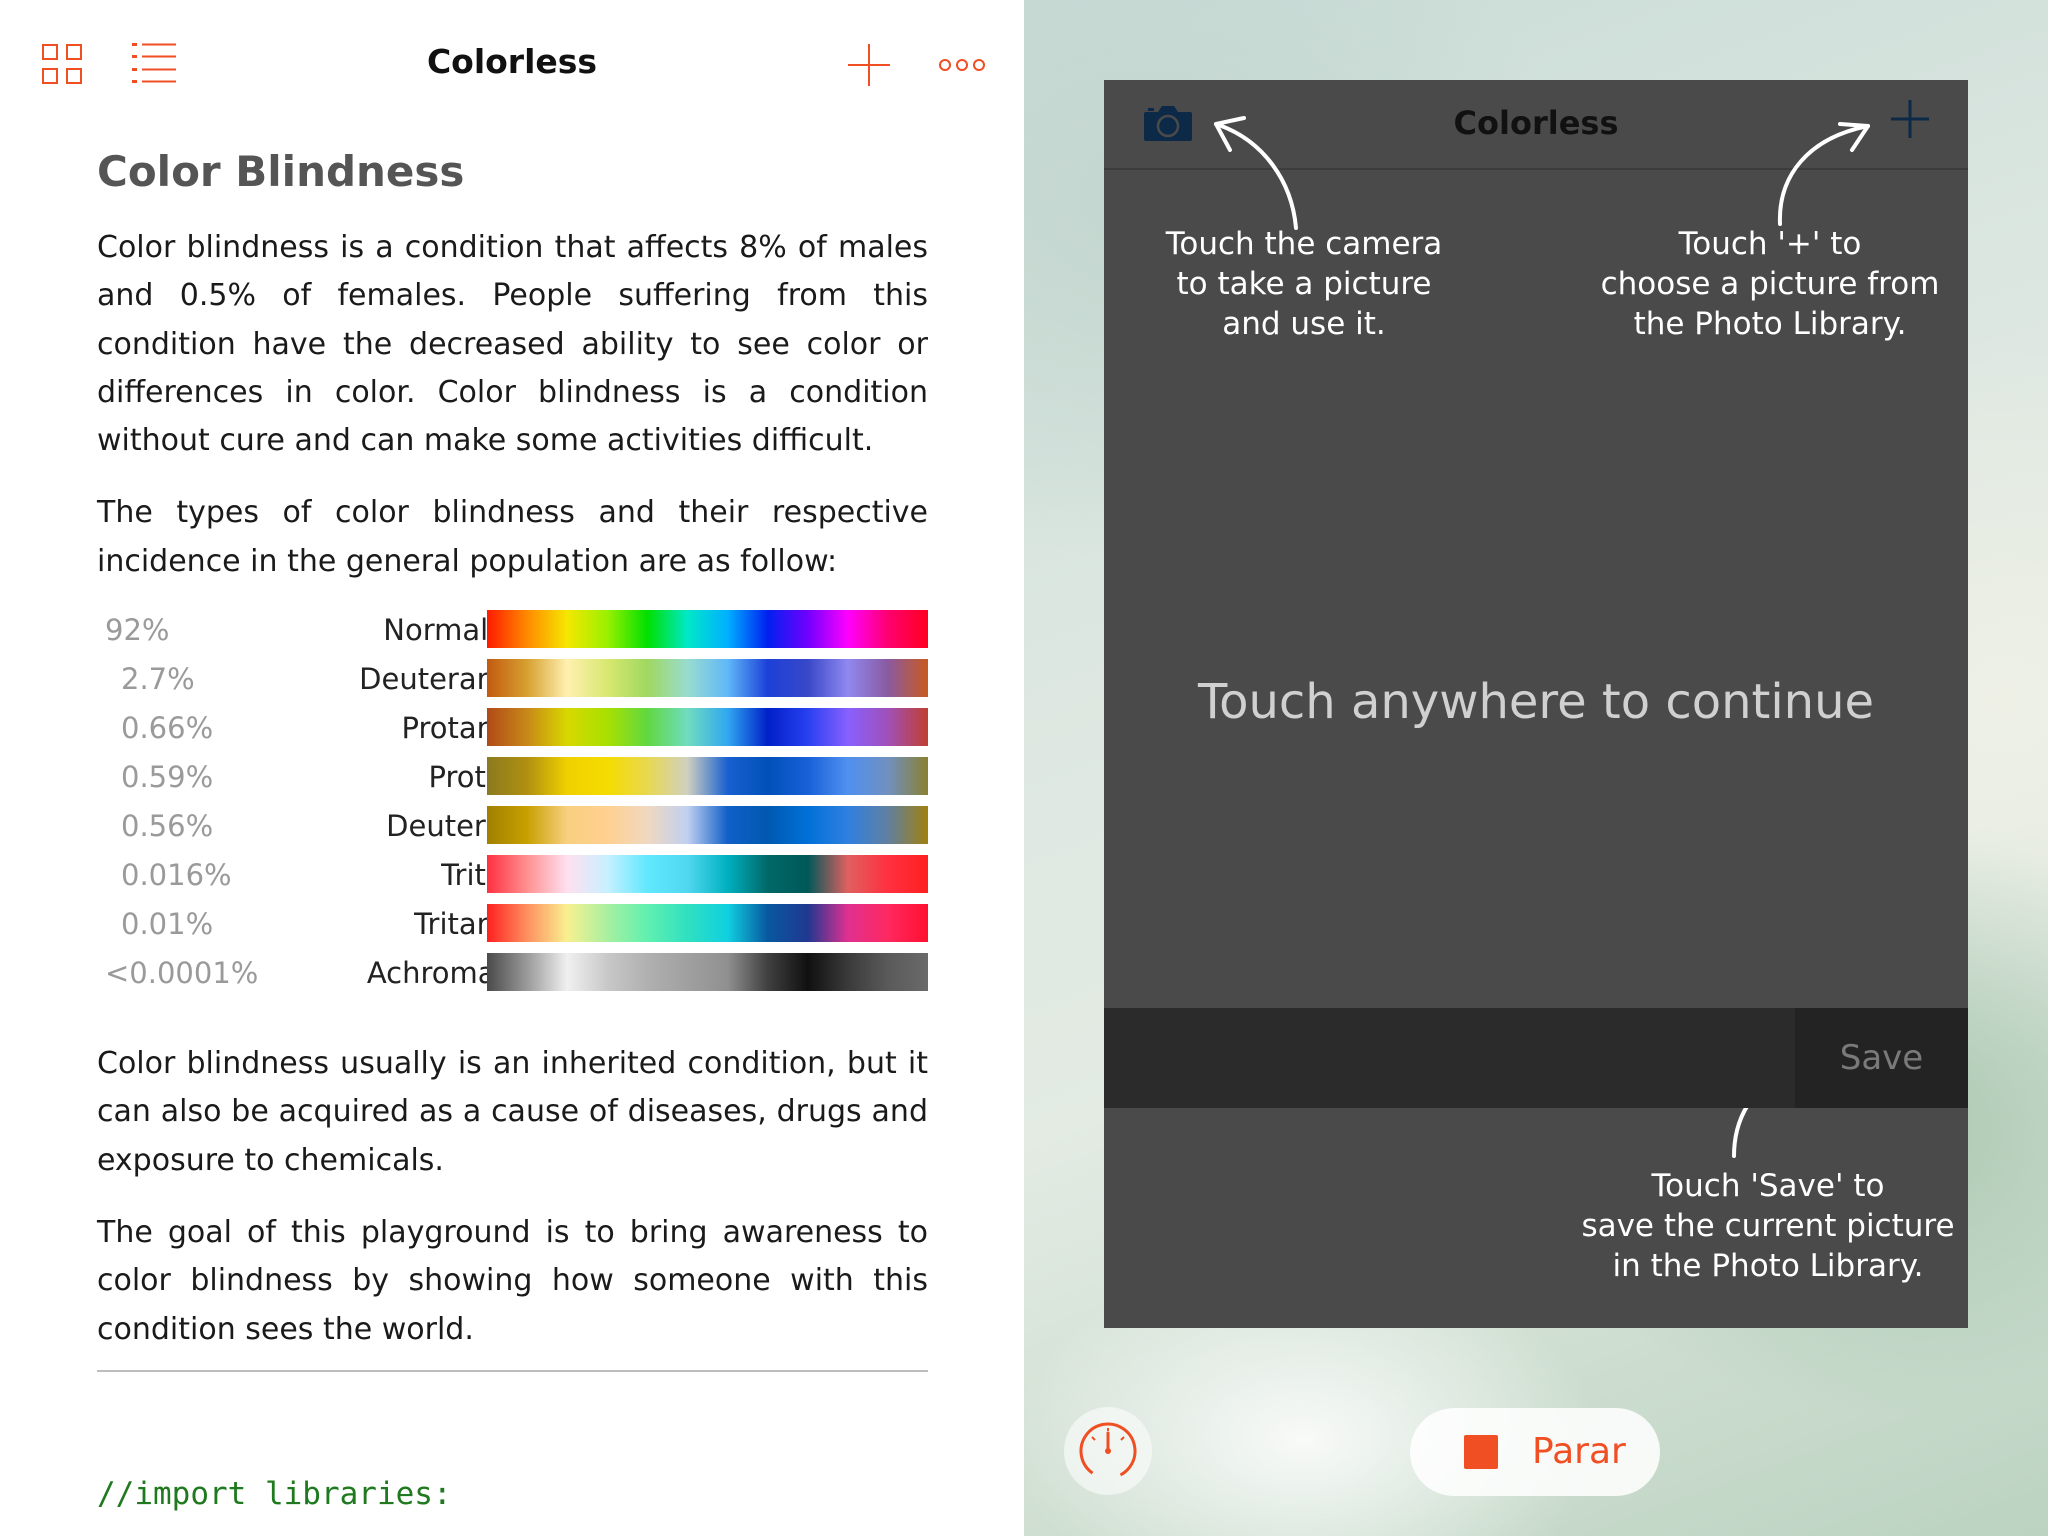 This screenshot has width=2048, height=1536. I want to click on color-type-row: 0.016%Tritanopia, so click(512, 875).